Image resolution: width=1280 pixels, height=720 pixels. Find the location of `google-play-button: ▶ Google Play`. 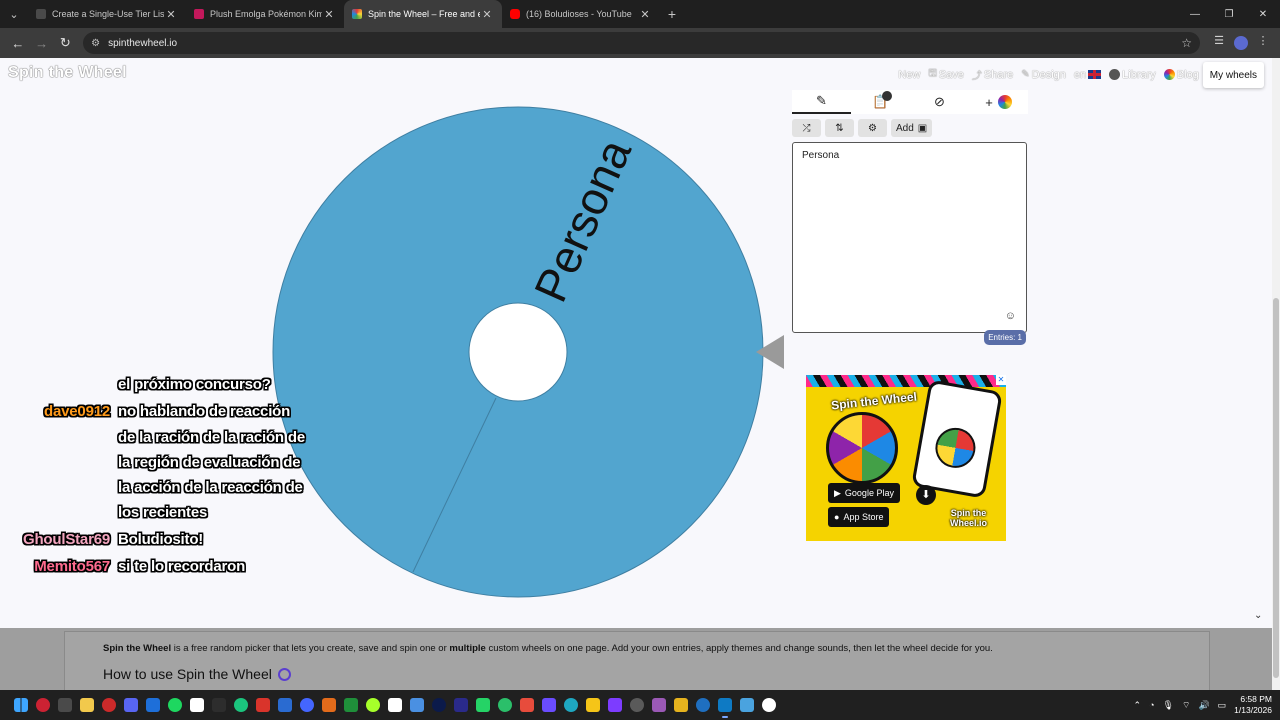

google-play-button: ▶ Google Play is located at coordinates (864, 493).